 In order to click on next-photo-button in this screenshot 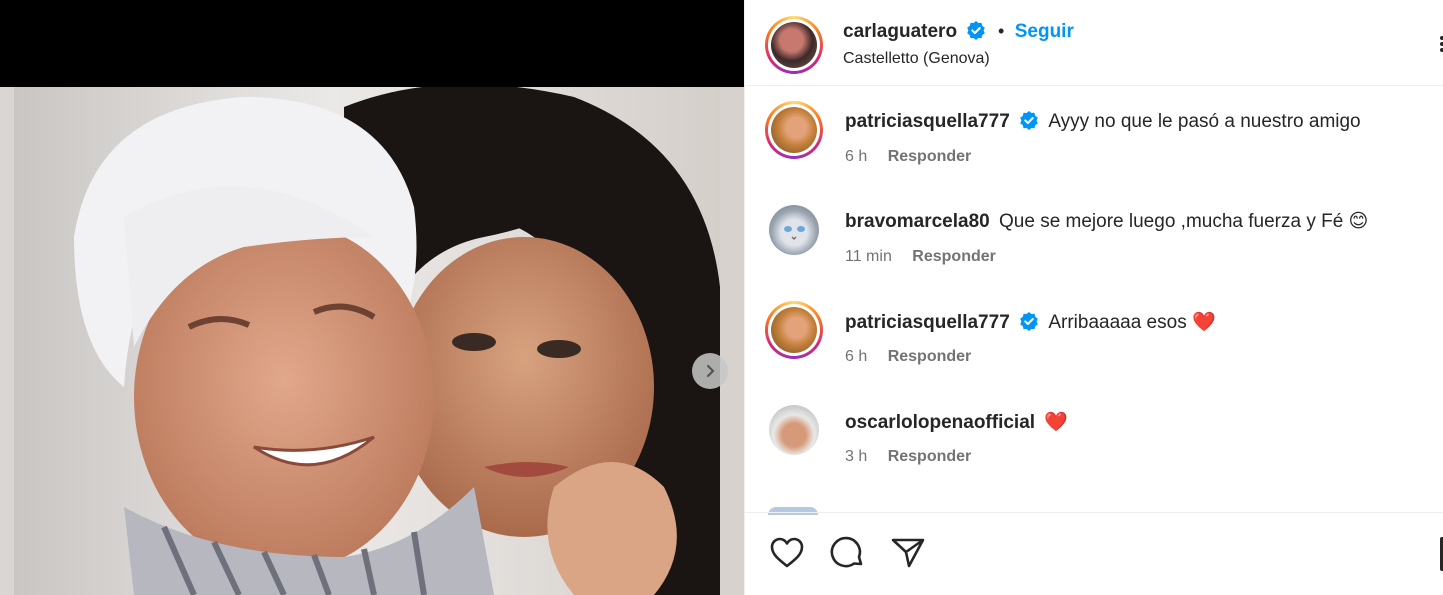, I will do `click(710, 371)`.